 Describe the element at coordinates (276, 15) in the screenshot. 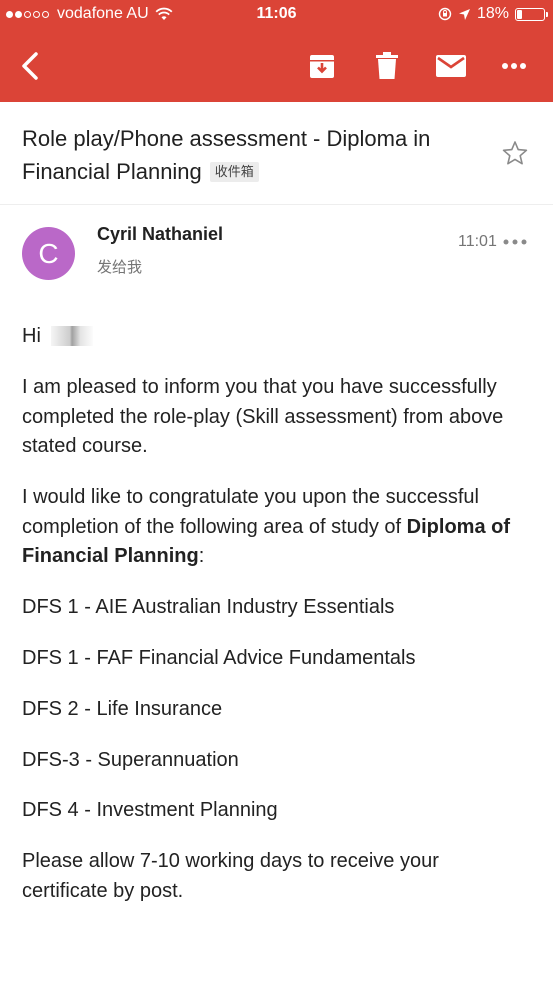

I see `status-bar: vodafone AU 11:06 18%` at that location.